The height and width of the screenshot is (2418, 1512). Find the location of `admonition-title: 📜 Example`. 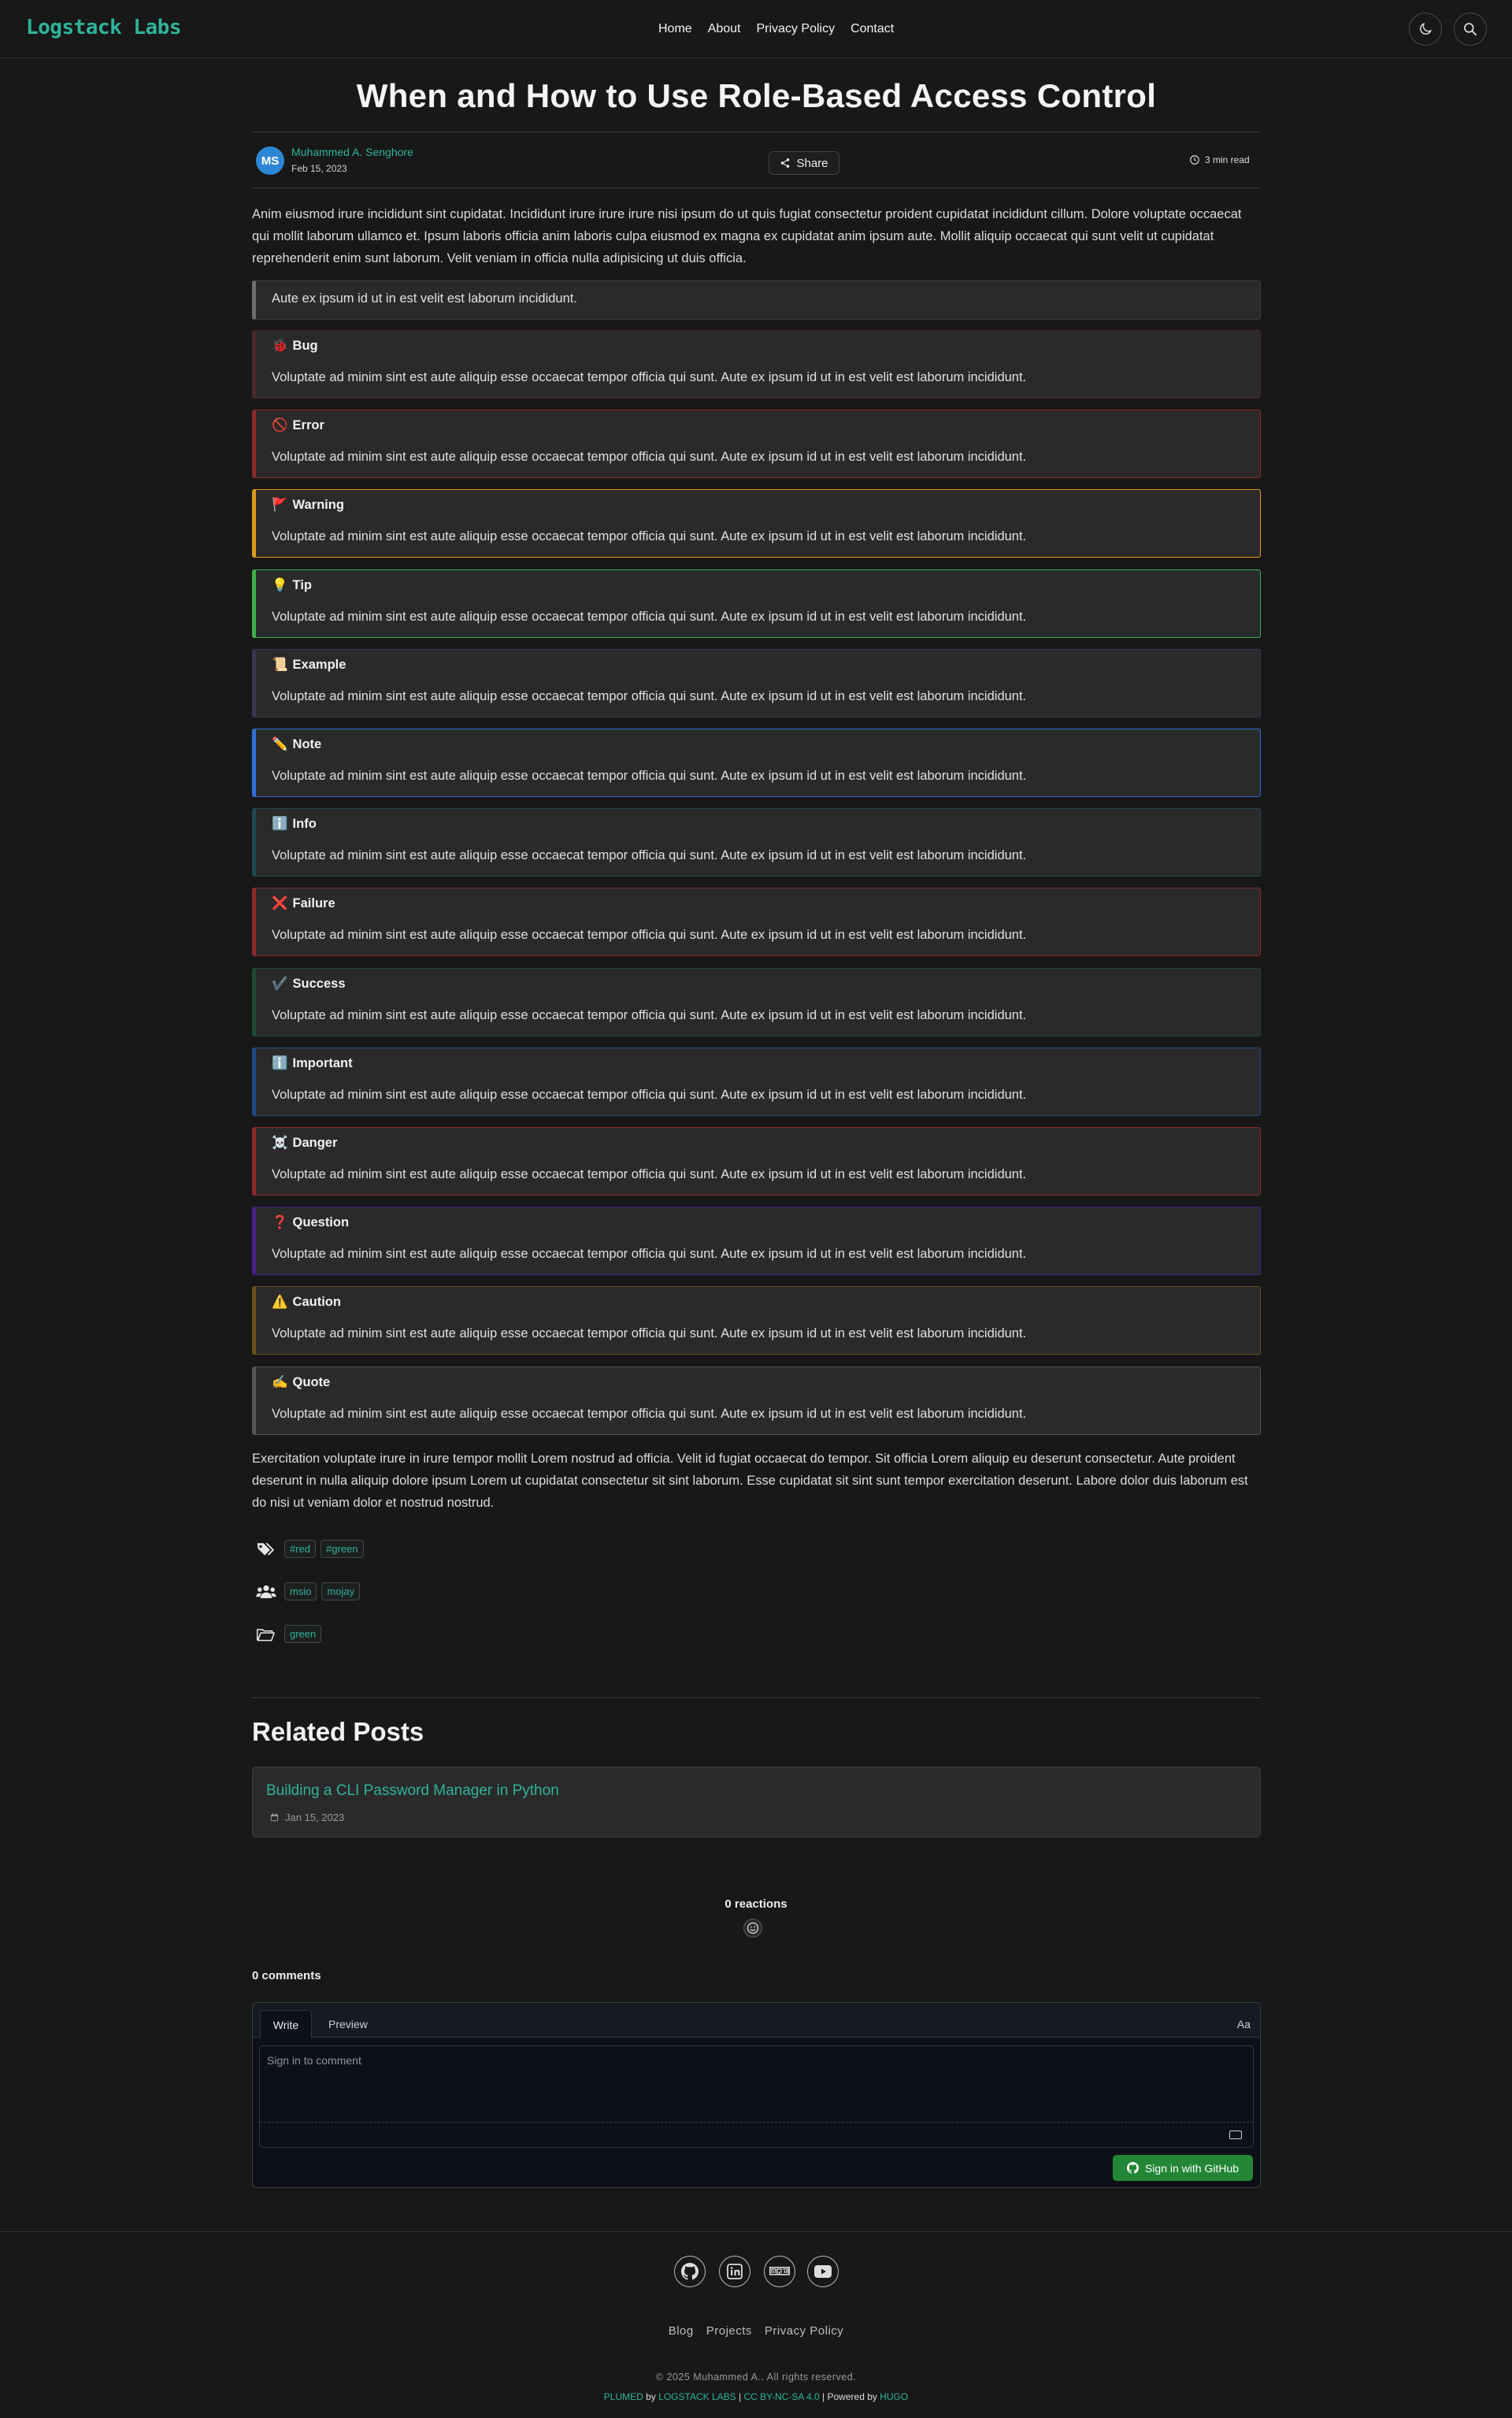

admonition-title: 📜 Example is located at coordinates (309, 665).